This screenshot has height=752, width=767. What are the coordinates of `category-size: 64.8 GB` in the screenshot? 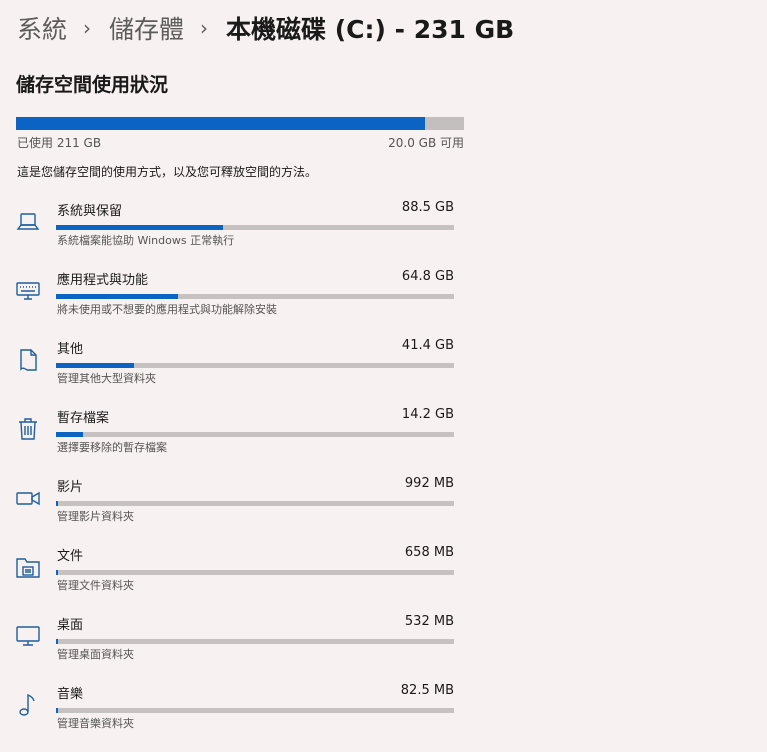 It's located at (427, 276).